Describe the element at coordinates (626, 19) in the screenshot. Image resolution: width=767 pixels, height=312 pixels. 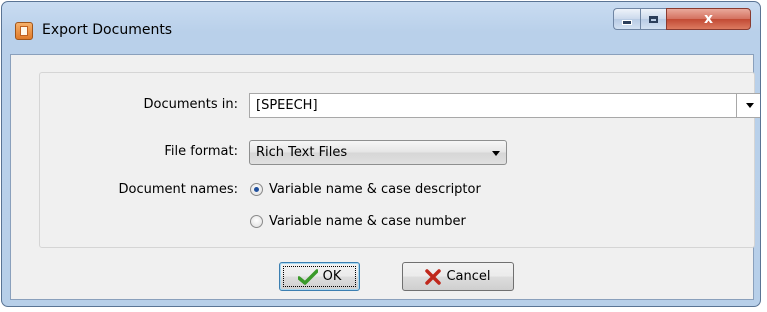
I see `minimize-button` at that location.